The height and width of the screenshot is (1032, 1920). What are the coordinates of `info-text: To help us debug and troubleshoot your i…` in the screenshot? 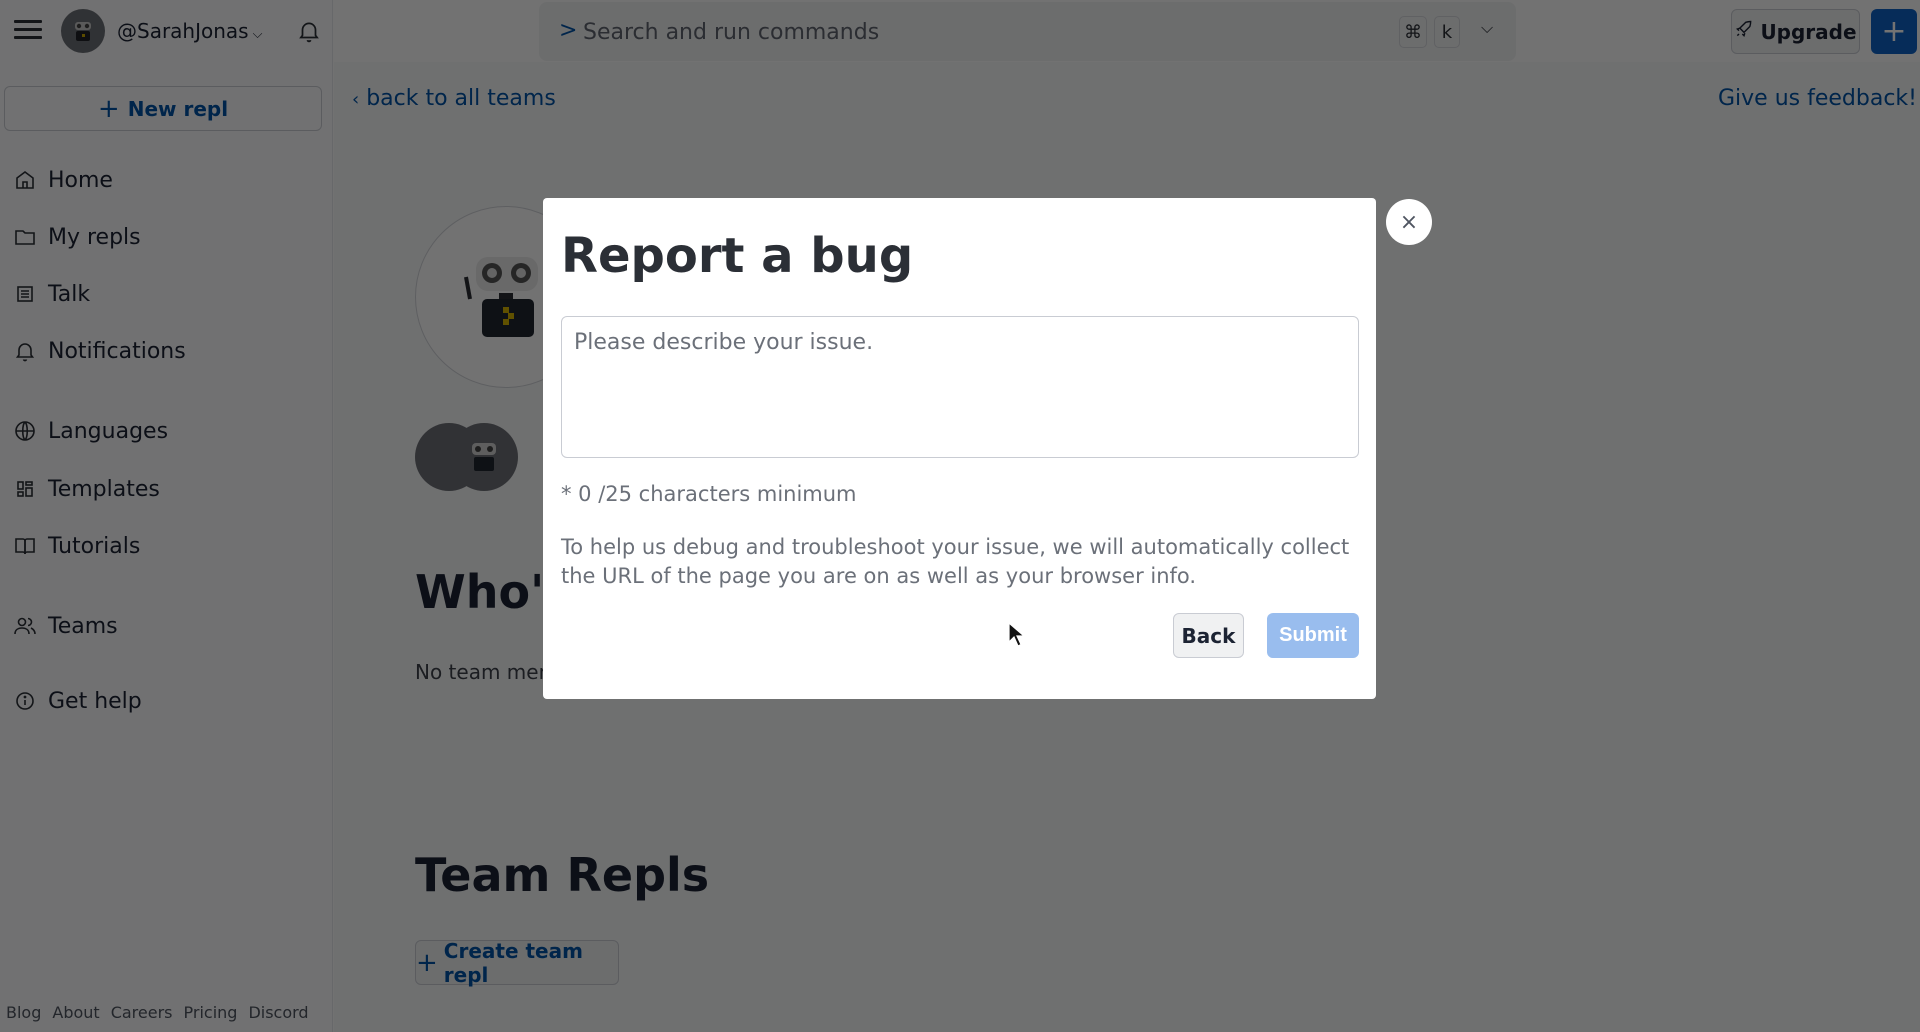 It's located at (955, 561).